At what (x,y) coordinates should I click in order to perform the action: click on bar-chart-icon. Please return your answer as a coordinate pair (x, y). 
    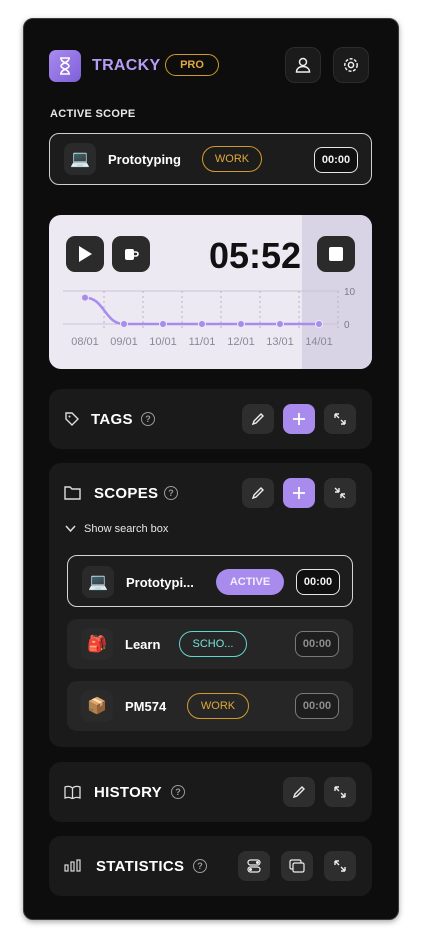
    Looking at the image, I should click on (72, 865).